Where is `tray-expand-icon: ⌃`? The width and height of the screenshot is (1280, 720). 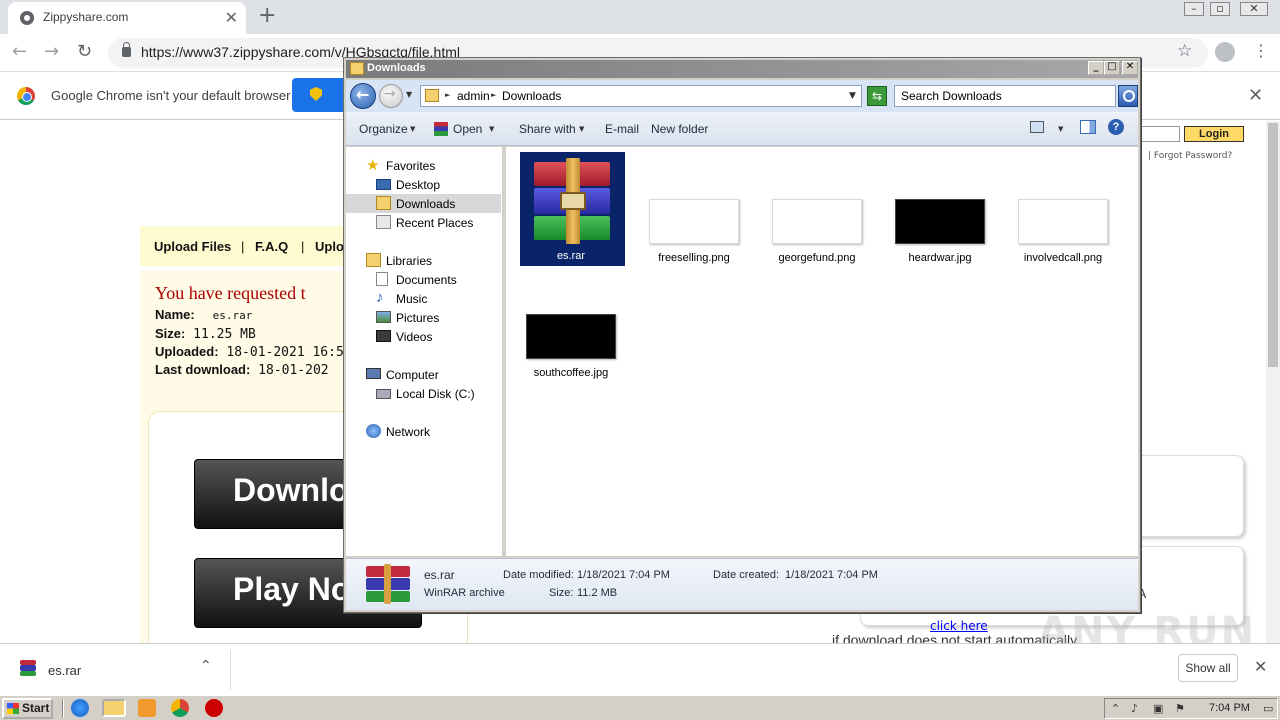
tray-expand-icon: ⌃ is located at coordinates (1115, 708).